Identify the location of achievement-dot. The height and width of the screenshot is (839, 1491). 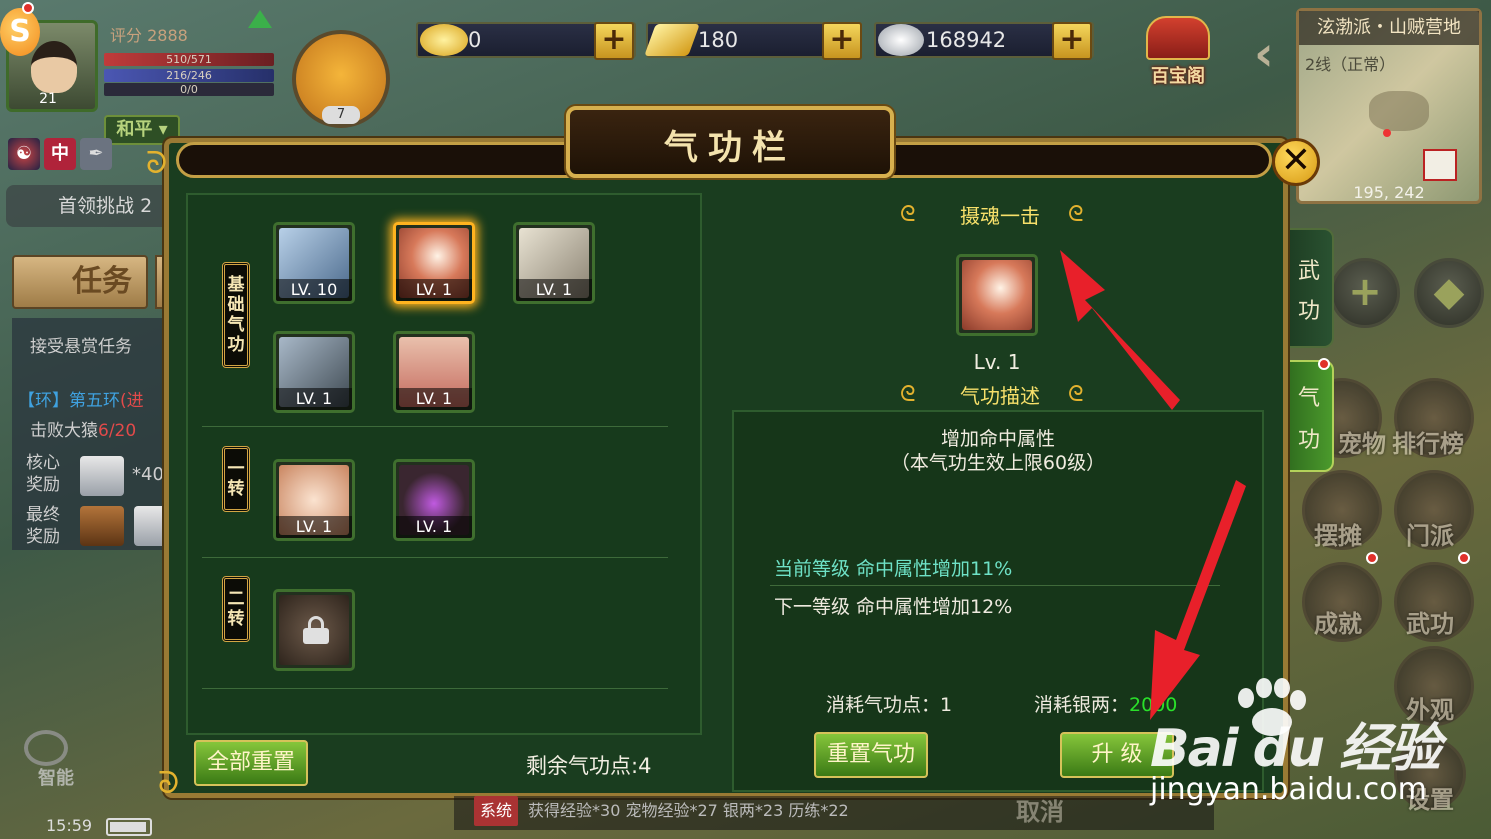
(1372, 558).